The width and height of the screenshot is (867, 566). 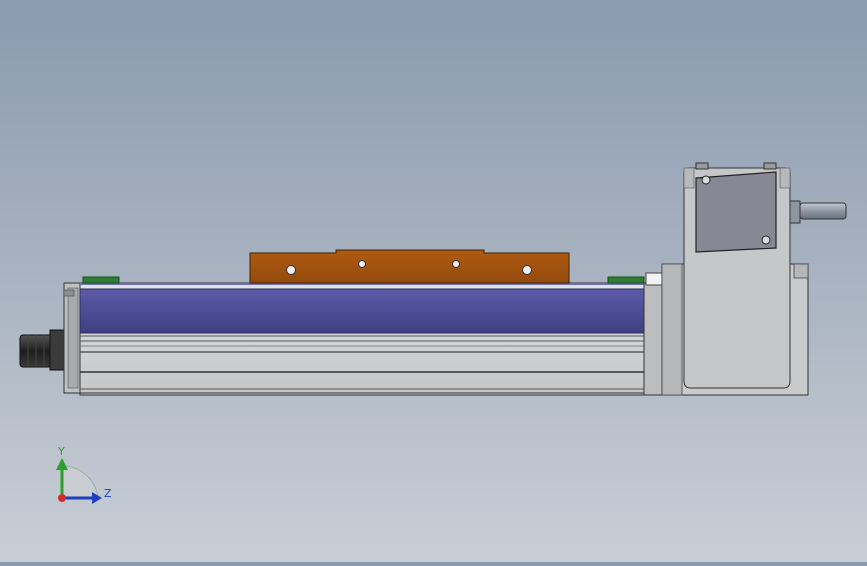 I want to click on linear-actuator-body, so click(x=362, y=339).